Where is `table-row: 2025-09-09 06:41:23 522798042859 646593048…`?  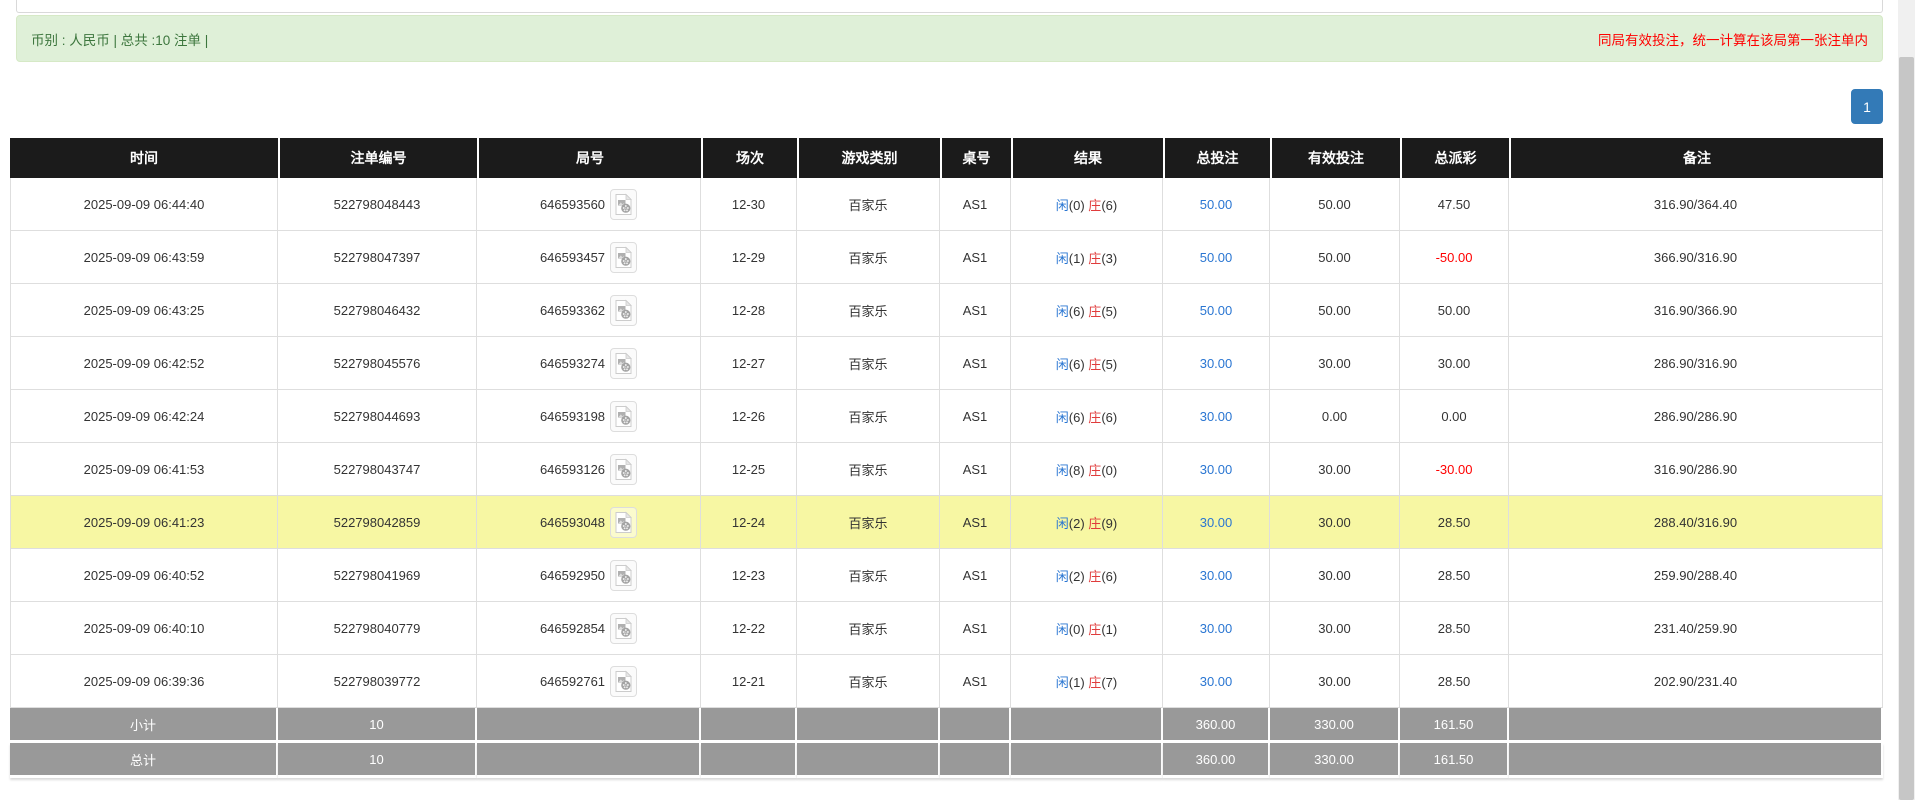
table-row: 2025-09-09 06:41:23 522798042859 646593048… is located at coordinates (946, 522).